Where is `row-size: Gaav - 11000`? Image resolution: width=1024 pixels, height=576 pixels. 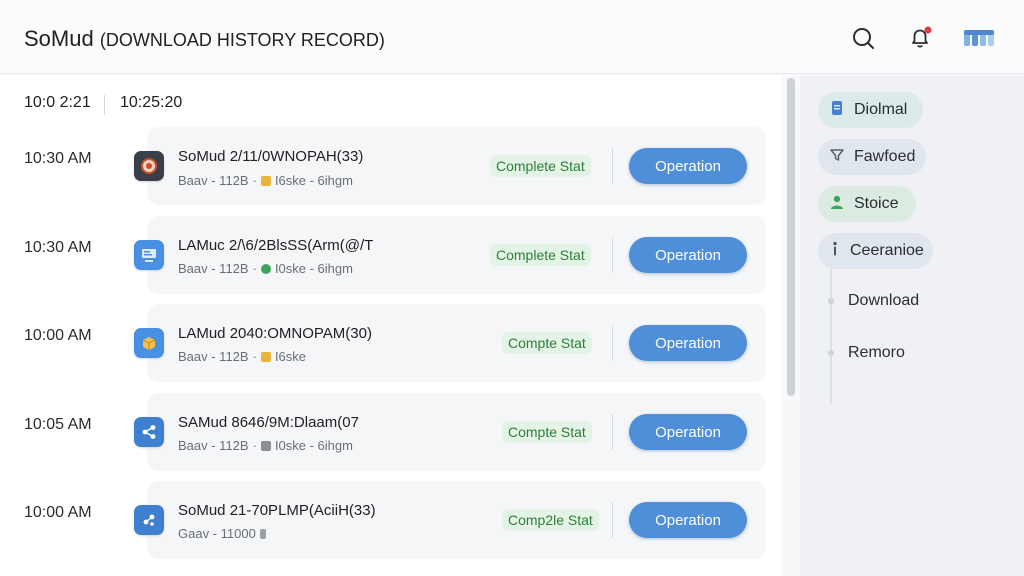
row-size: Gaav - 11000 is located at coordinates (217, 533).